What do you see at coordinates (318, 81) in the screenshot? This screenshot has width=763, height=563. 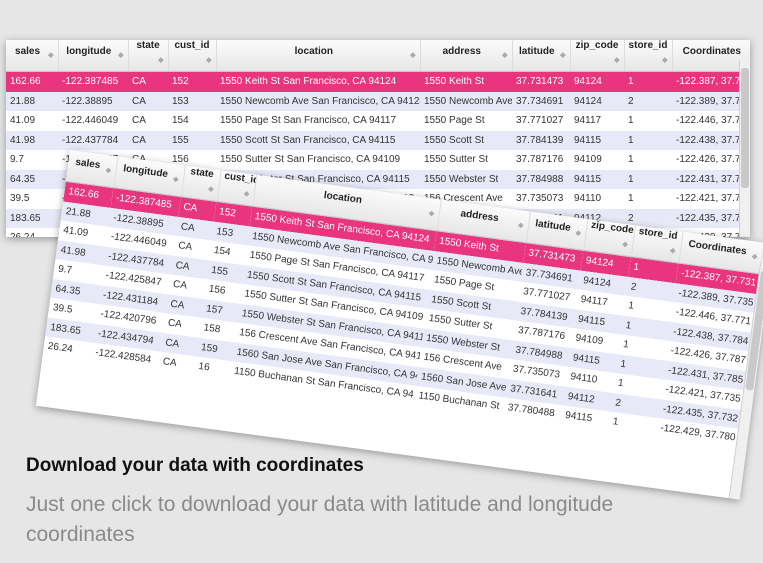 I see `cell-location: 1550 Keith St San Francisco, CA 94124` at bounding box center [318, 81].